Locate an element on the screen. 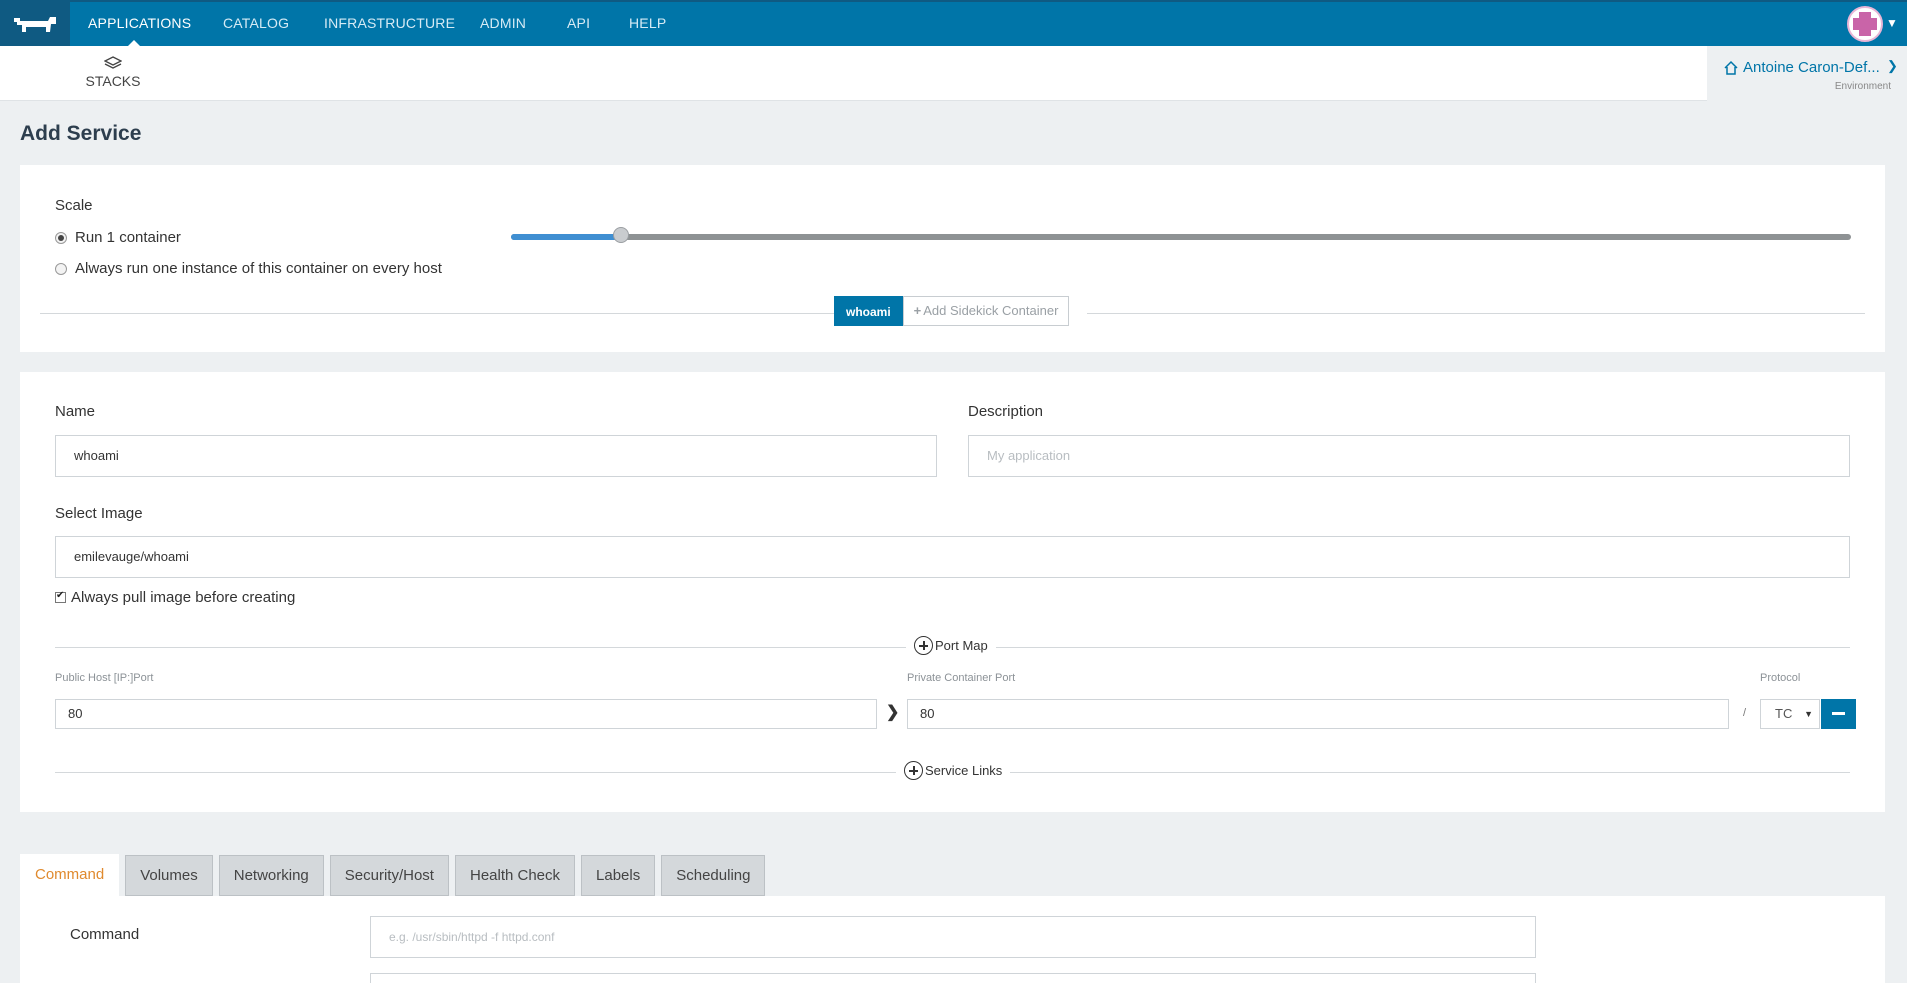  image-label: Select Image is located at coordinates (99, 513).